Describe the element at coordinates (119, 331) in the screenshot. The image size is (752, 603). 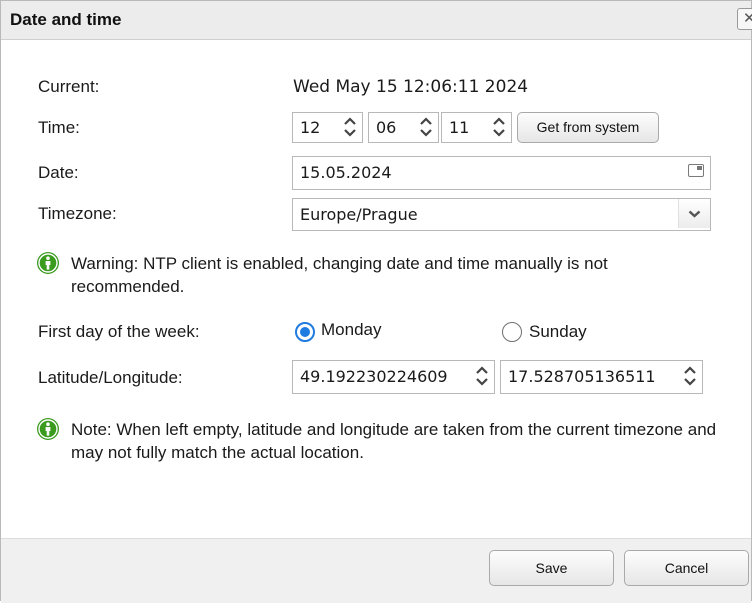
I see `first-day-label: First day of the week:` at that location.